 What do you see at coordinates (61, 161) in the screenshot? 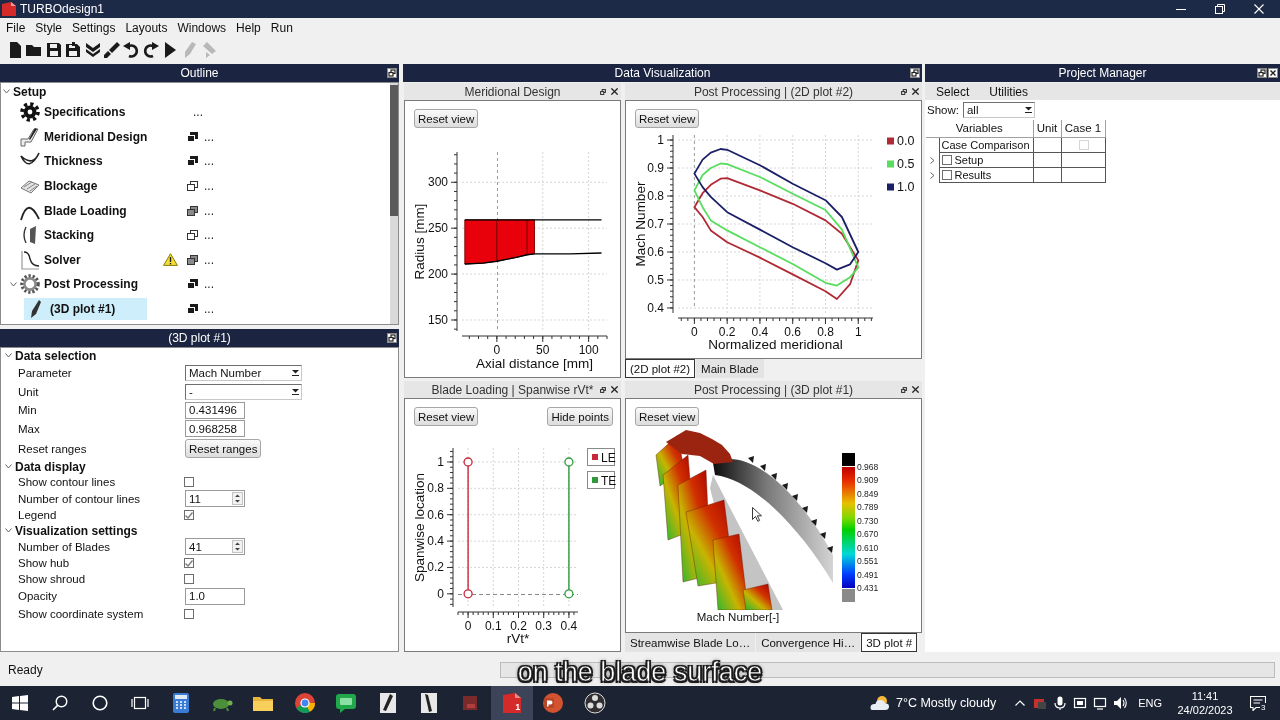
I see `tree-item: Thickness` at bounding box center [61, 161].